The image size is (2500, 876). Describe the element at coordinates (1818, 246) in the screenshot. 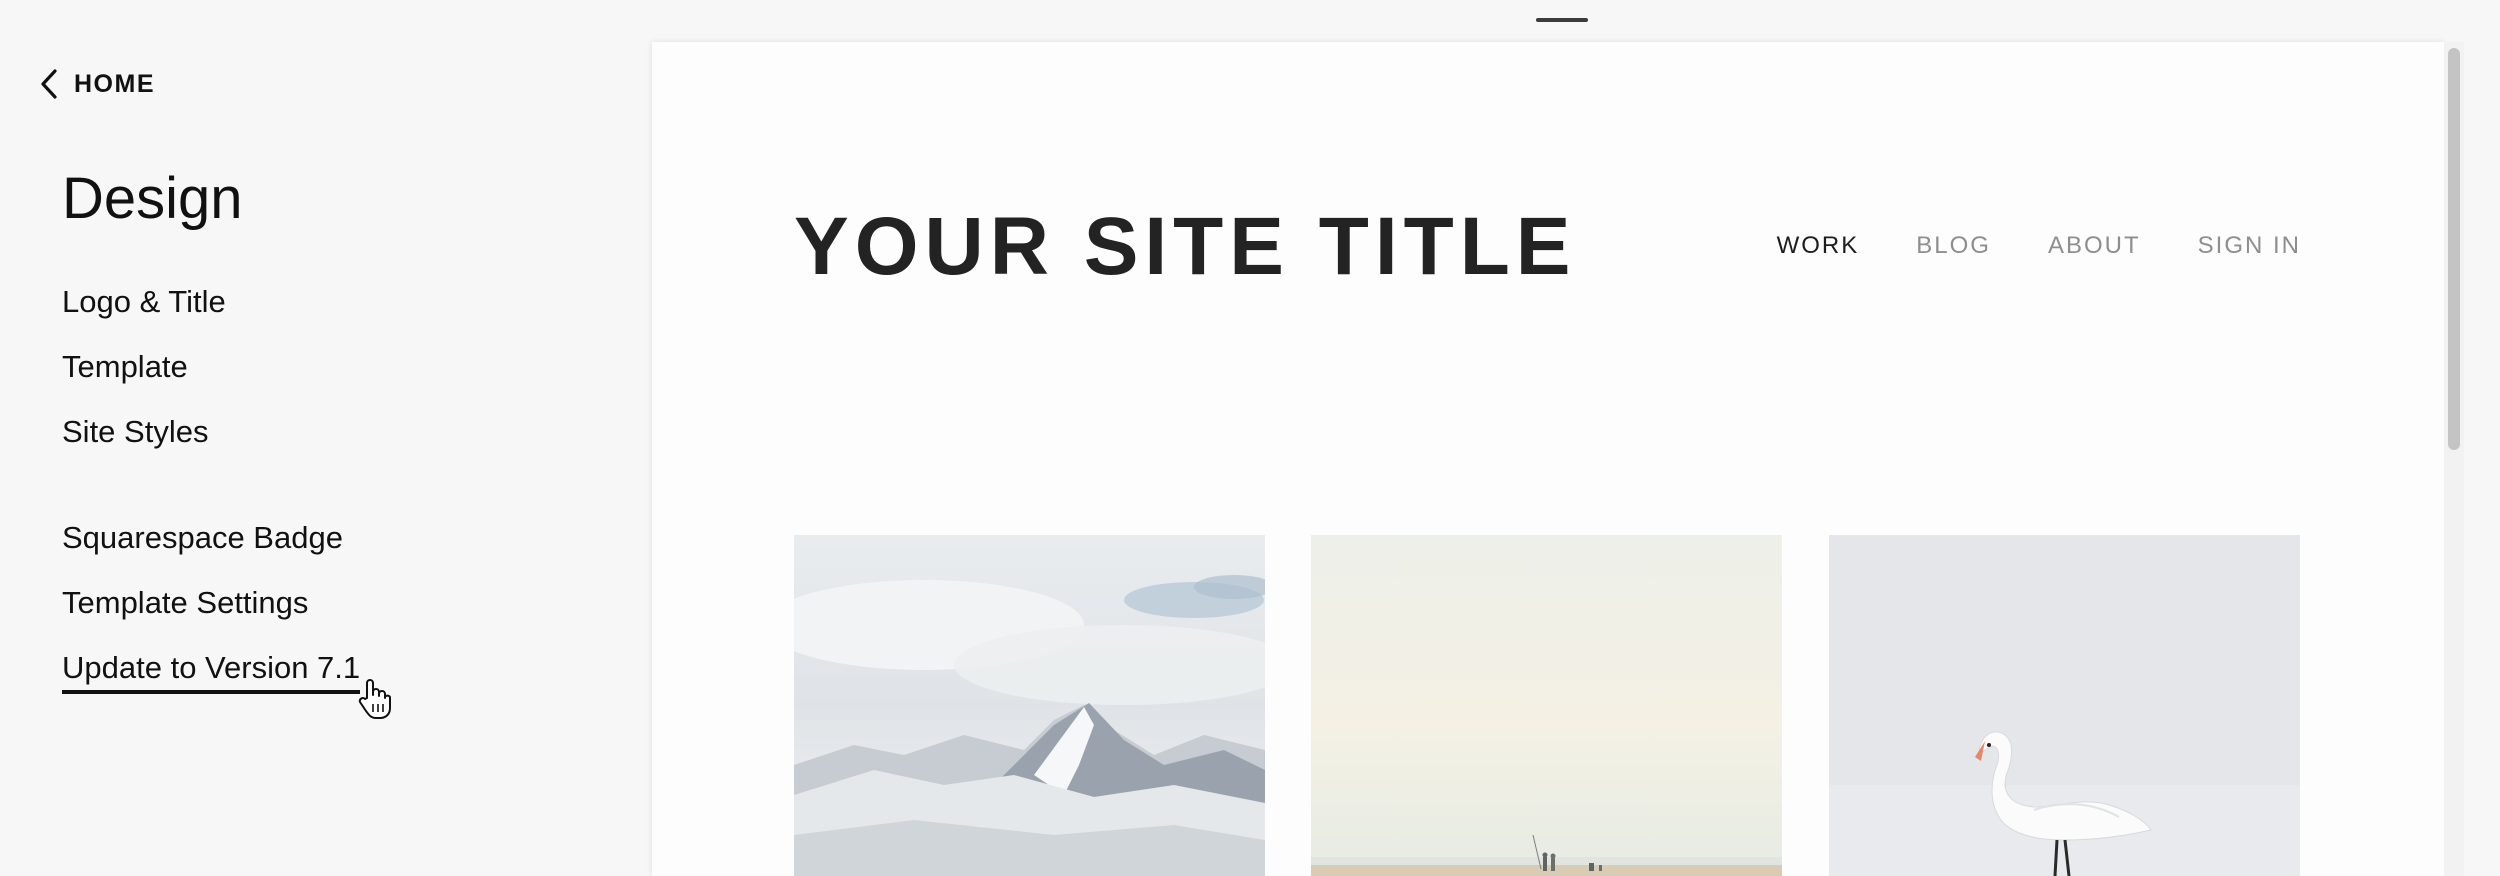

I see `nav-work: WORK` at that location.